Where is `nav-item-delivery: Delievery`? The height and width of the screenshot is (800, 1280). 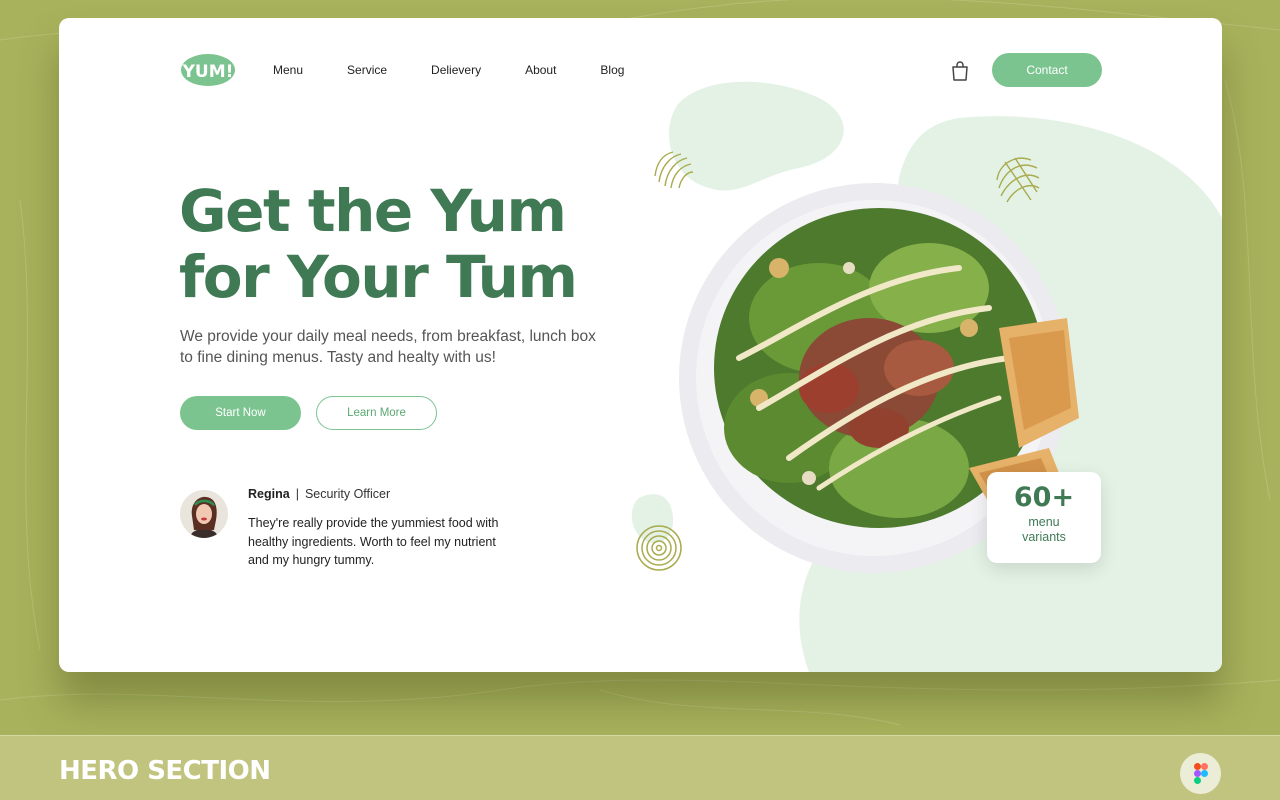
nav-item-delivery: Delievery is located at coordinates (456, 70).